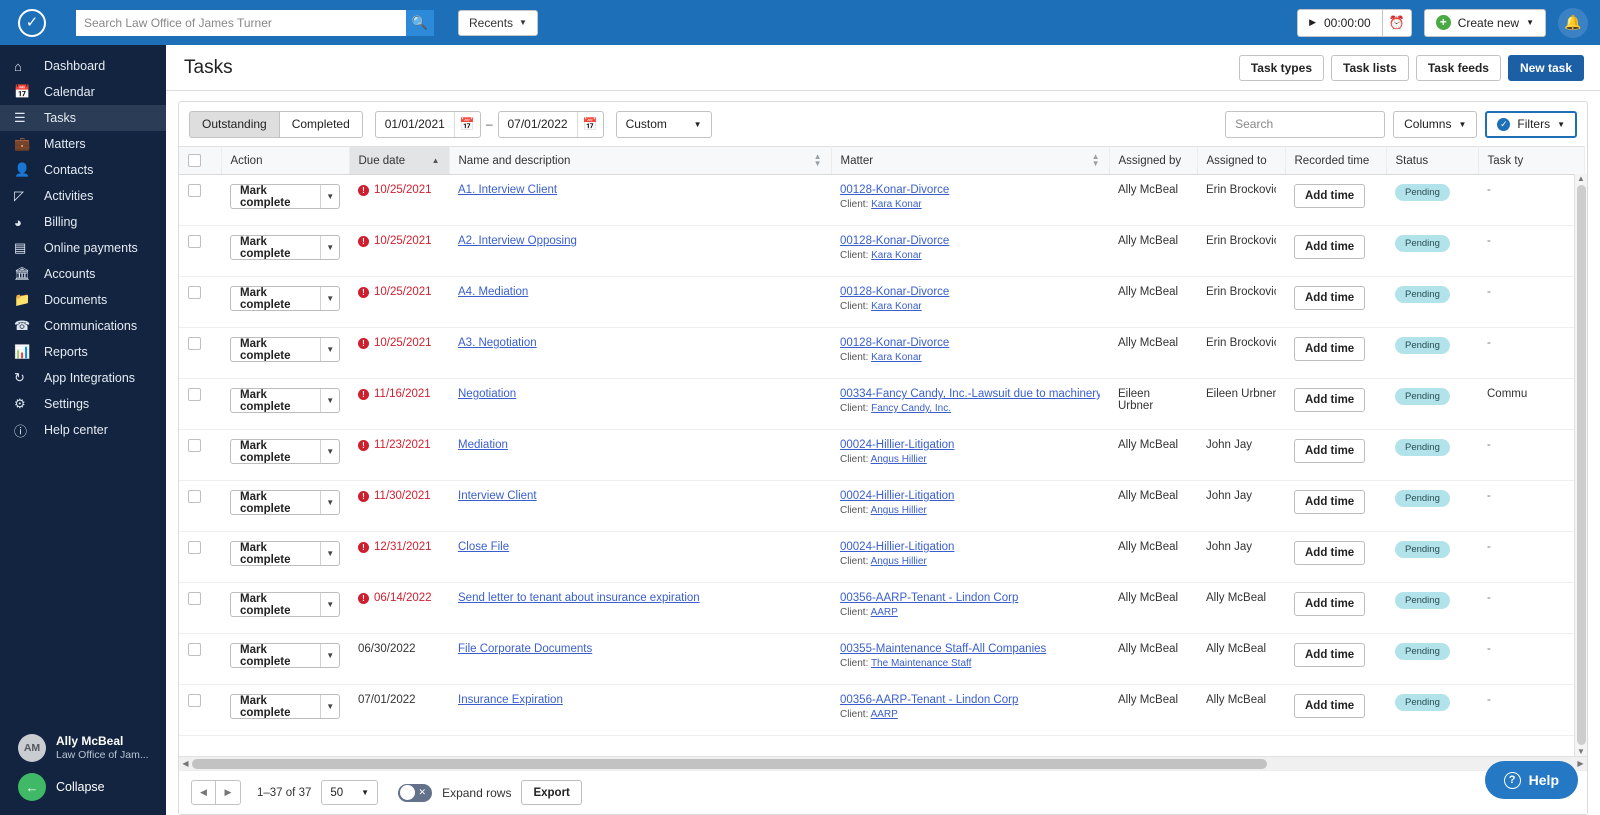  I want to click on task-feeds-button: Task feeds, so click(1458, 67).